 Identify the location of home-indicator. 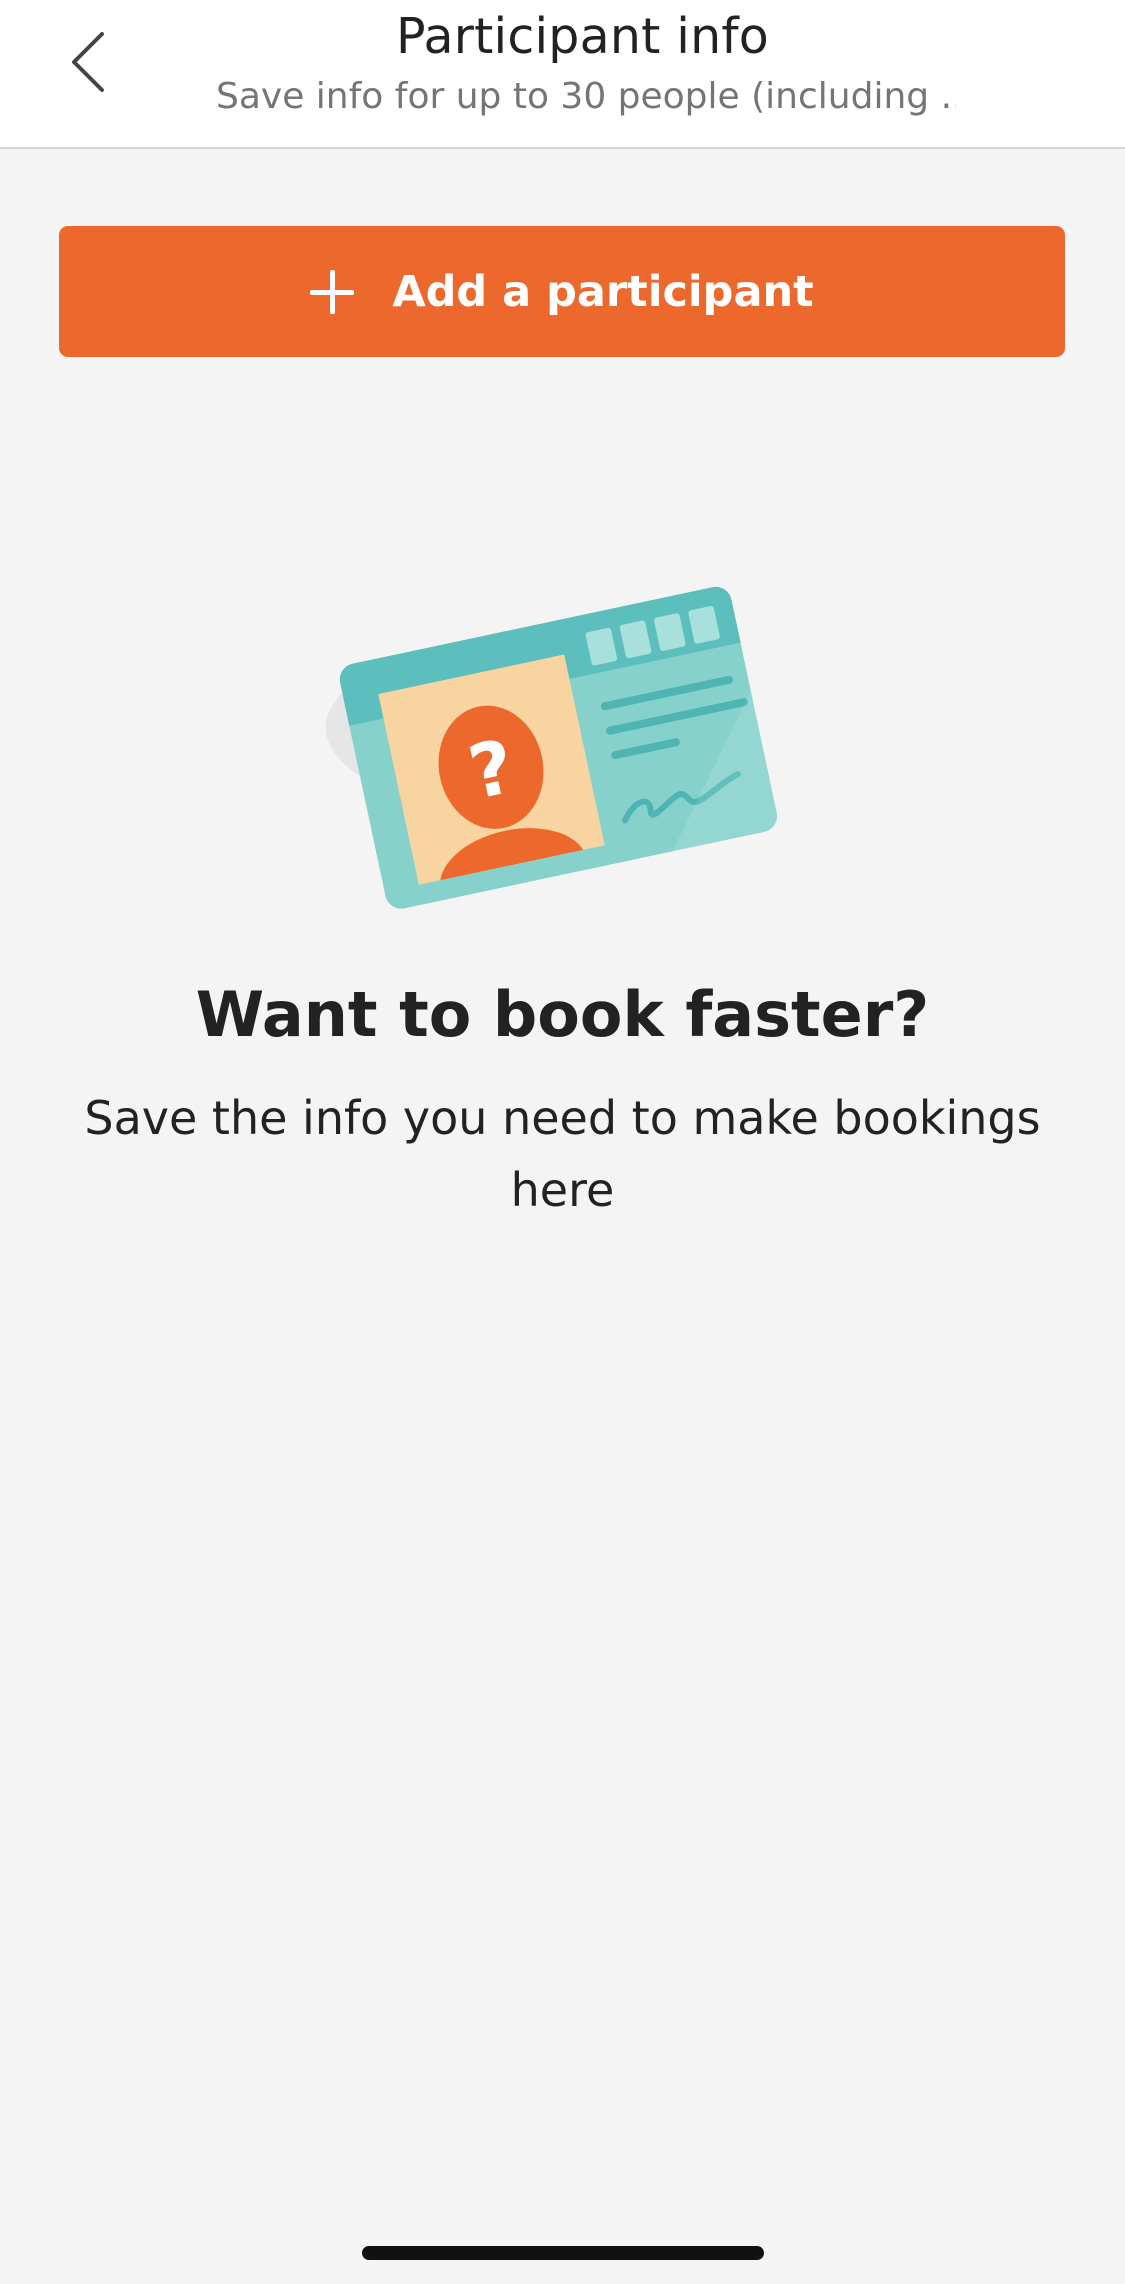
(563, 2253).